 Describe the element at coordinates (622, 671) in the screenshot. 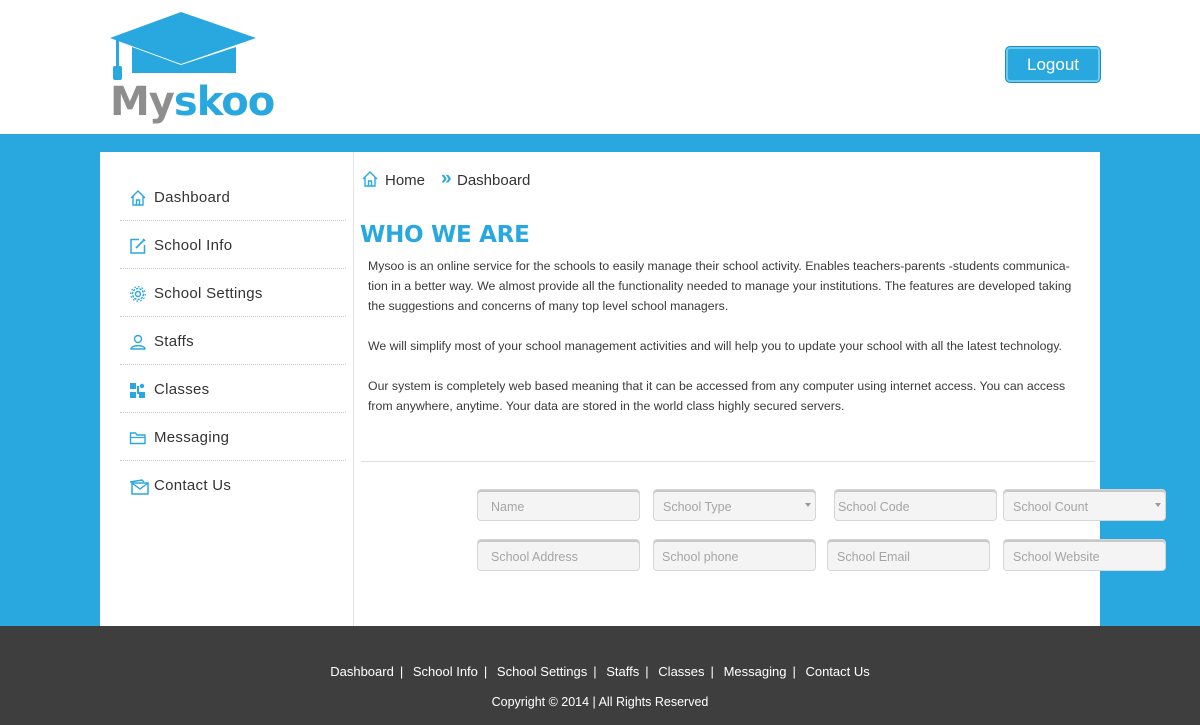

I see `footer-link-staffs: Staffs` at that location.